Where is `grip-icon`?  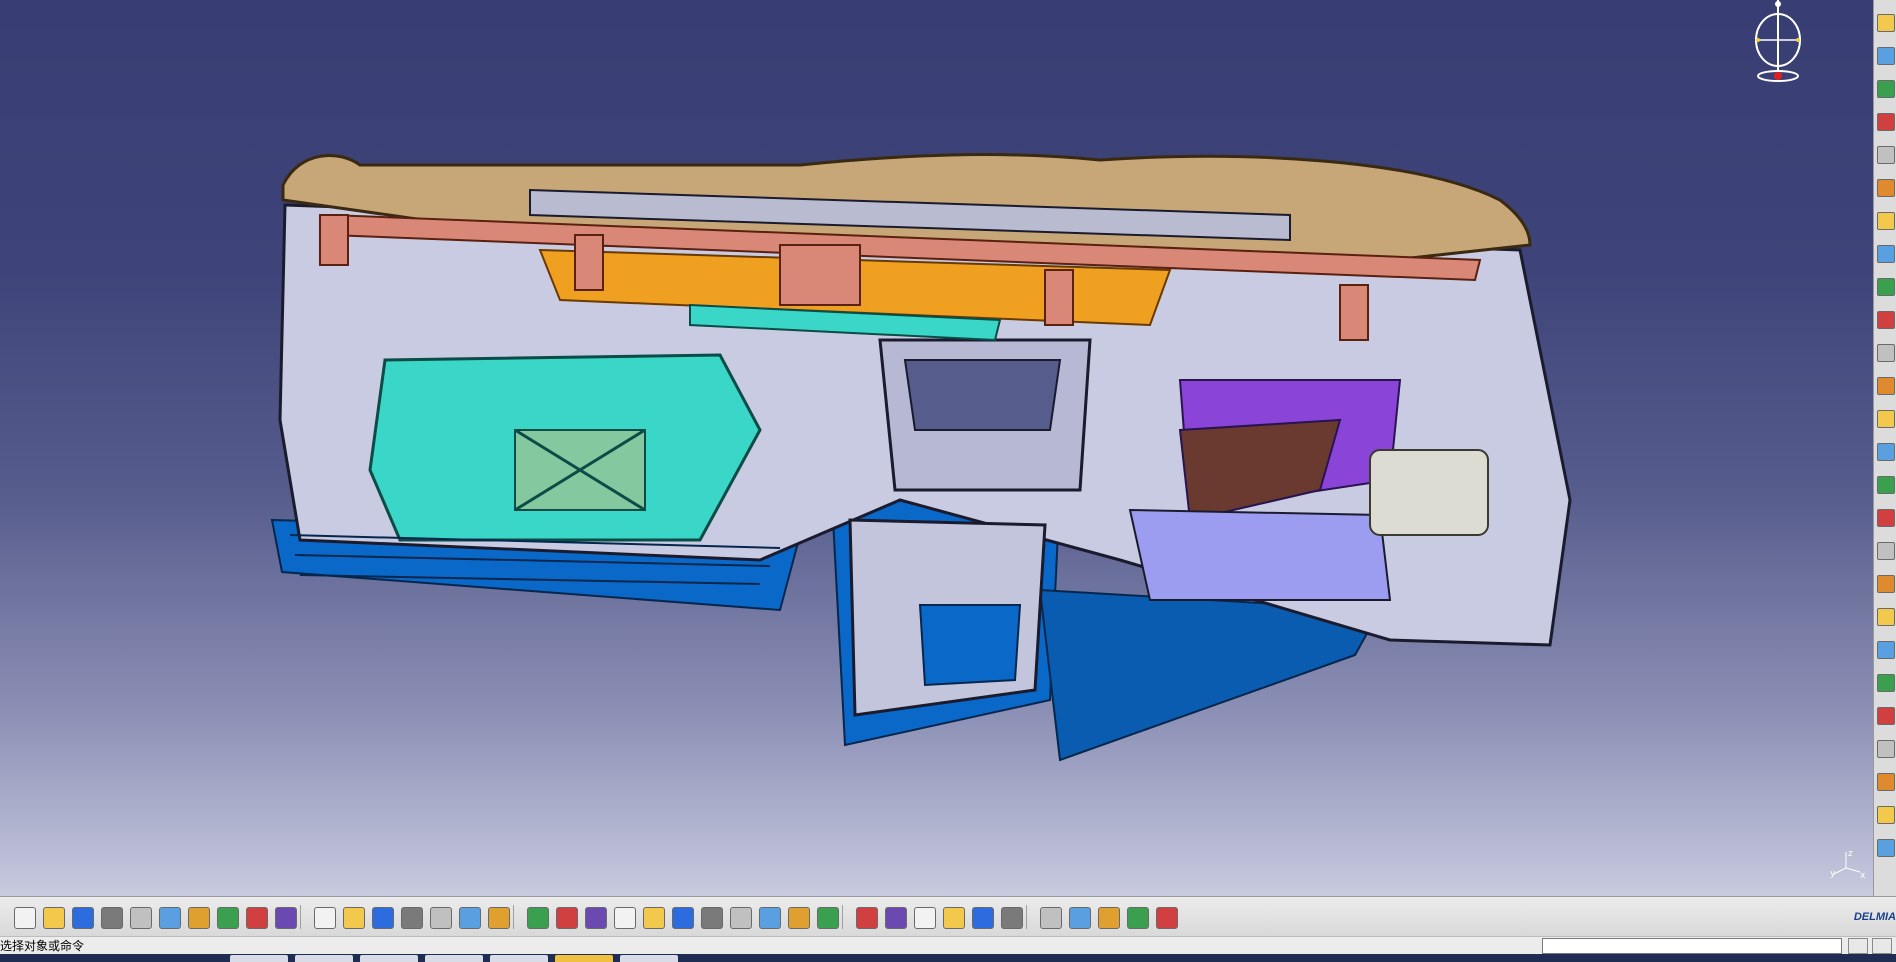 grip-icon is located at coordinates (383, 918).